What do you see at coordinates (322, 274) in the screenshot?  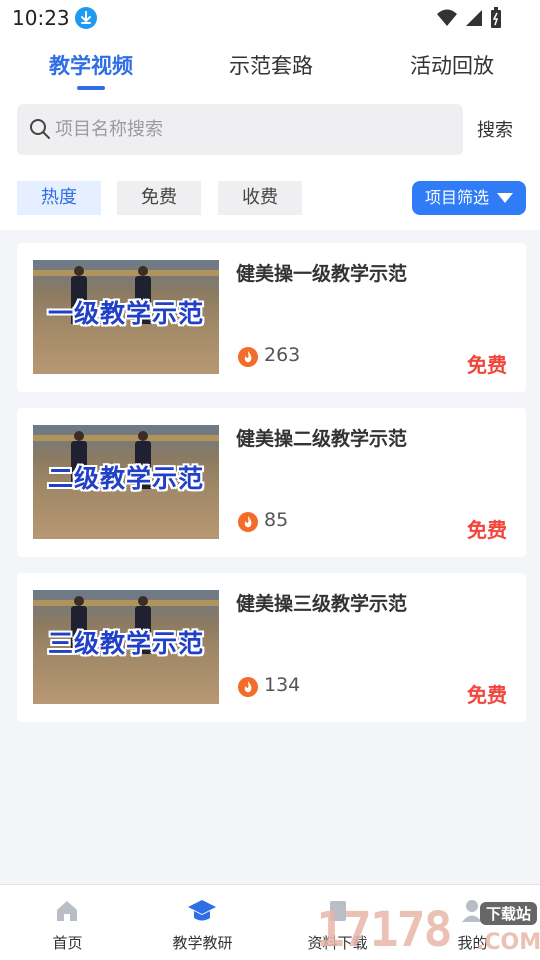 I see `video-title: 健美操一级教学示范` at bounding box center [322, 274].